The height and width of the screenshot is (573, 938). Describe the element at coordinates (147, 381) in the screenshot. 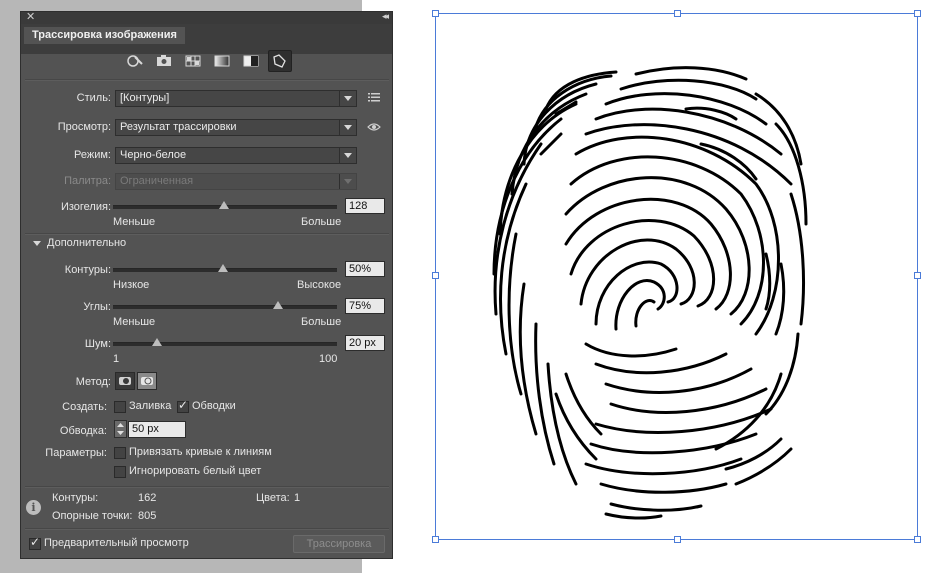

I see `method-overlapping-button` at that location.